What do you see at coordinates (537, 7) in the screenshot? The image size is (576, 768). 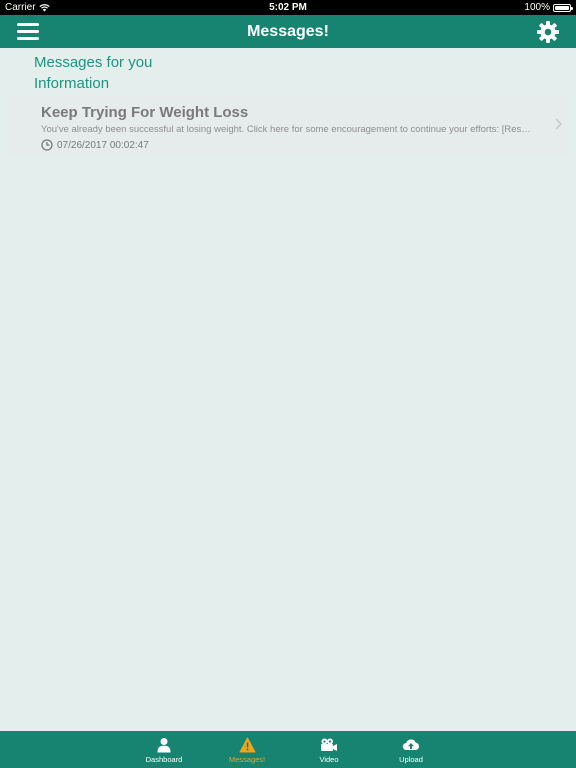 I see `battery-percent: 100%` at bounding box center [537, 7].